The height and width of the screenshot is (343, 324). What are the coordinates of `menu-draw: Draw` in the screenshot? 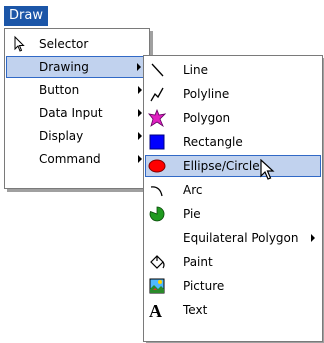 It's located at (26, 16).